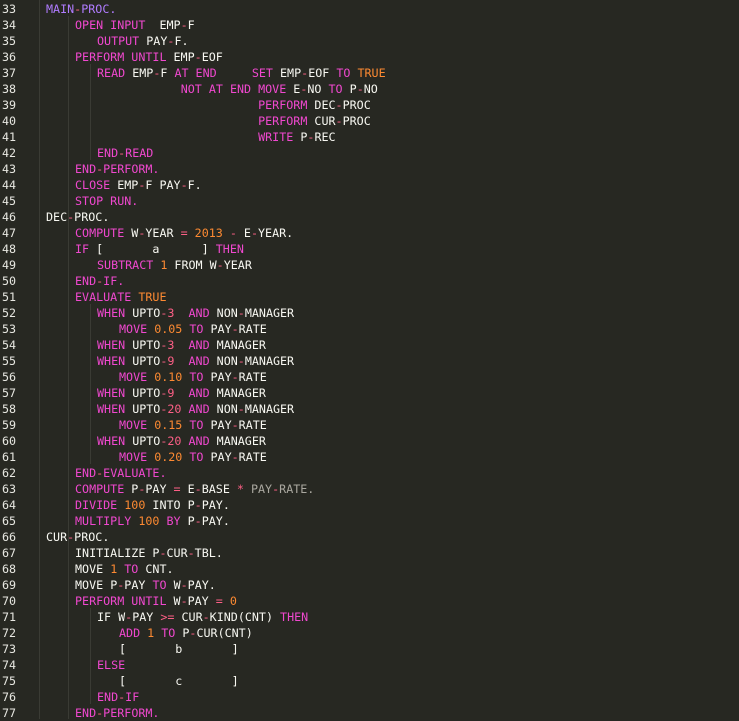 Image resolution: width=739 pixels, height=721 pixels. I want to click on code-line: 36 PERFORM UNTIL EMP-EOF, so click(369, 57).